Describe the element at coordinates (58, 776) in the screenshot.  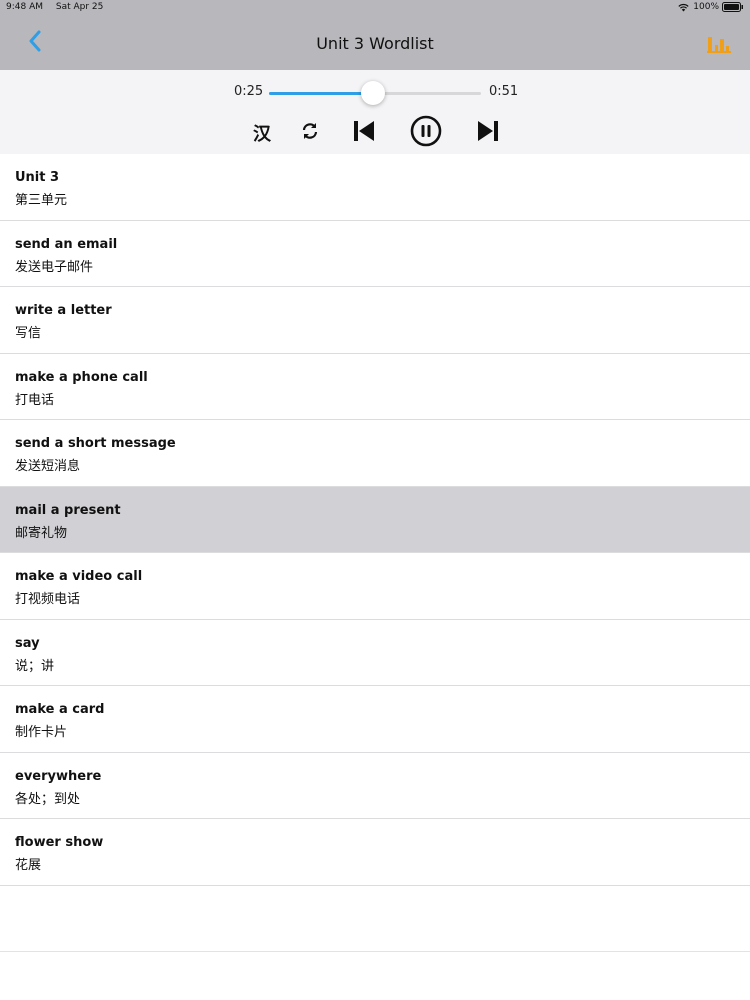
I see `word-english: everywhere` at that location.